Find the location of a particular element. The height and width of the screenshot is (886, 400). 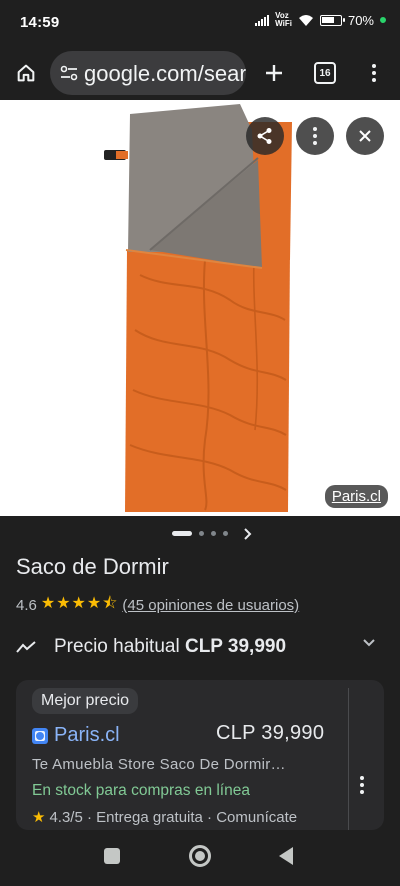

carousel-dot-active is located at coordinates (182, 533).